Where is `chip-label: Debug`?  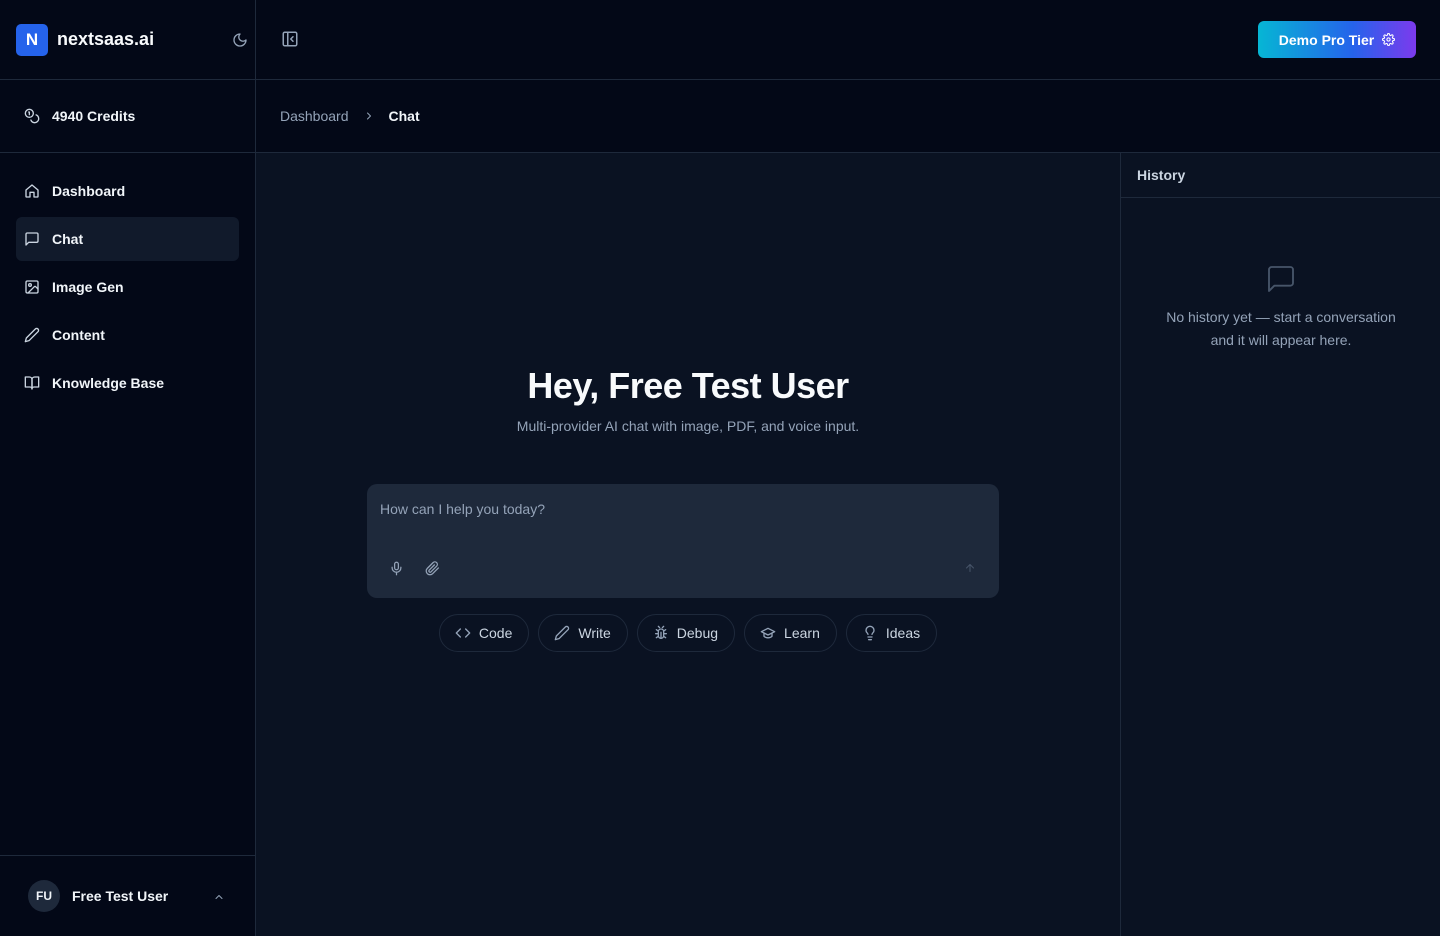 chip-label: Debug is located at coordinates (697, 633).